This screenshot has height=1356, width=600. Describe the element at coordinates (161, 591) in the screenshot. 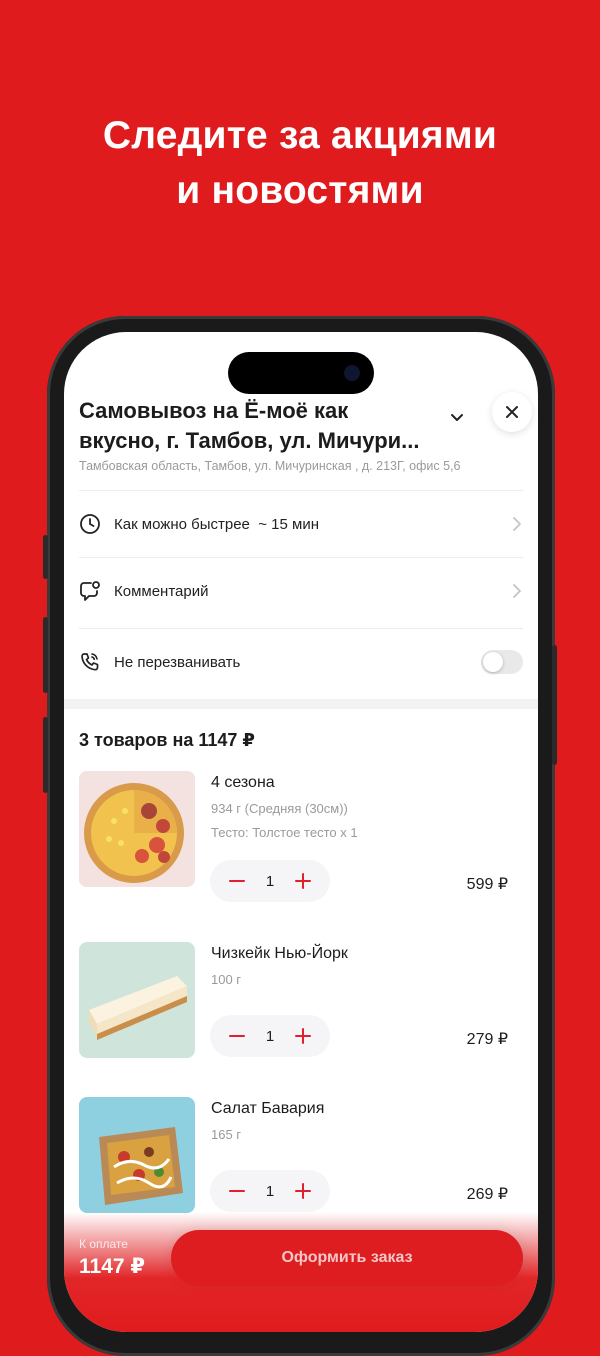

I see `comment-label: Комментарий` at that location.